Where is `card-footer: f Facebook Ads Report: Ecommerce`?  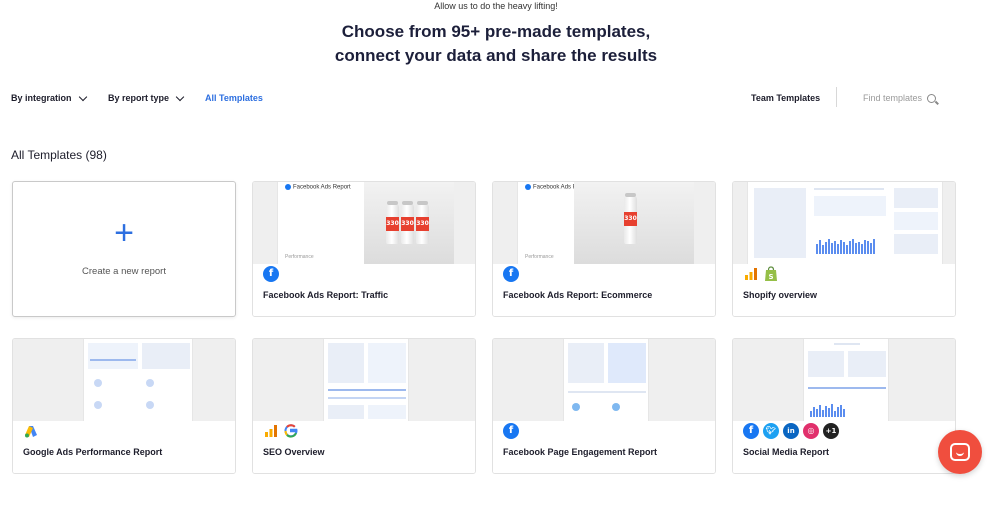 card-footer: f Facebook Ads Report: Ecommerce is located at coordinates (604, 290).